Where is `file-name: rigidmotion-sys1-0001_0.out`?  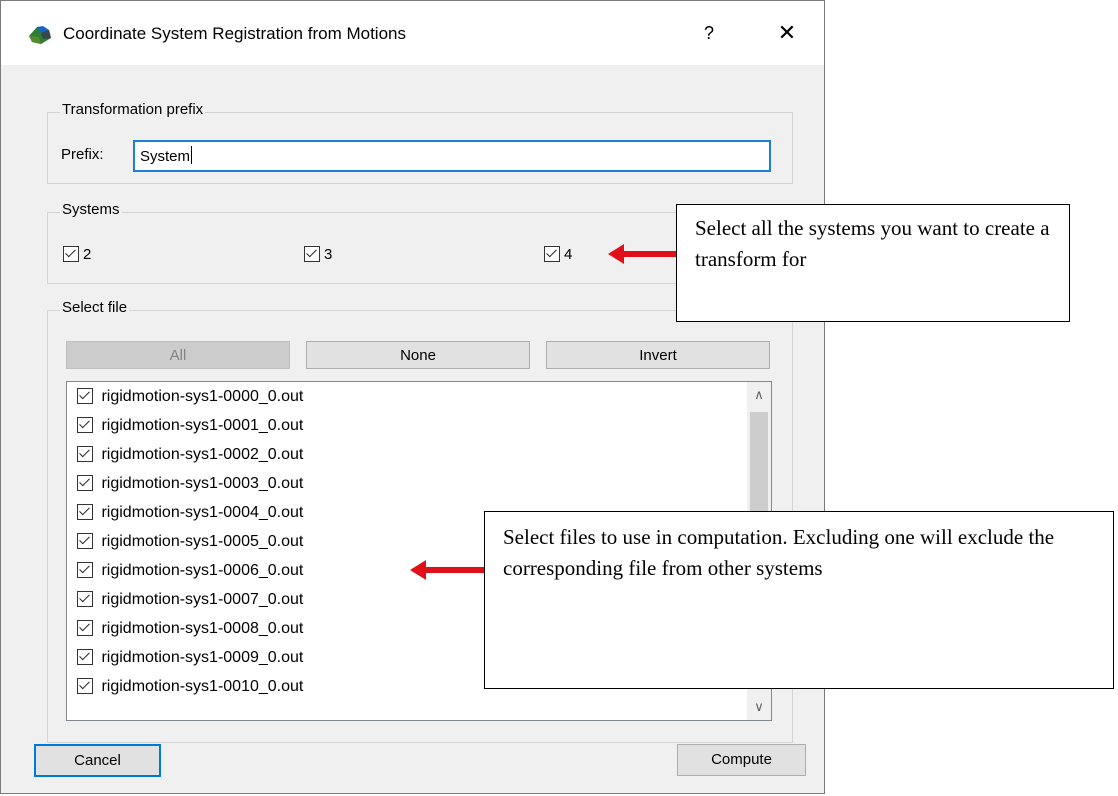 file-name: rigidmotion-sys1-0001_0.out is located at coordinates (202, 425).